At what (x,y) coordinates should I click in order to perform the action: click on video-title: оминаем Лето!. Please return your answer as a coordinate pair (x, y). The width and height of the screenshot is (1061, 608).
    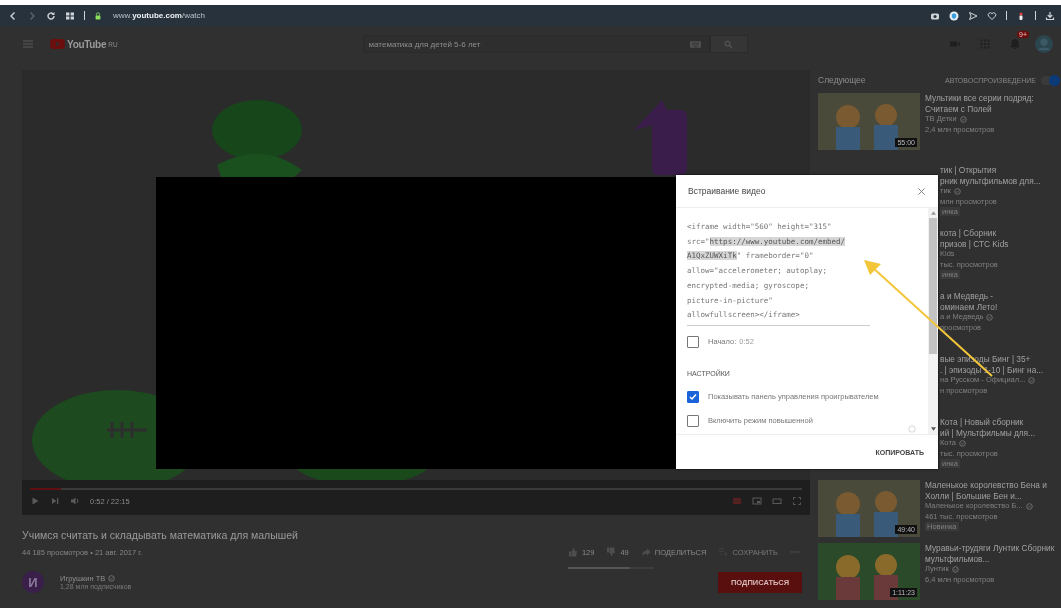
    Looking at the image, I should click on (969, 306).